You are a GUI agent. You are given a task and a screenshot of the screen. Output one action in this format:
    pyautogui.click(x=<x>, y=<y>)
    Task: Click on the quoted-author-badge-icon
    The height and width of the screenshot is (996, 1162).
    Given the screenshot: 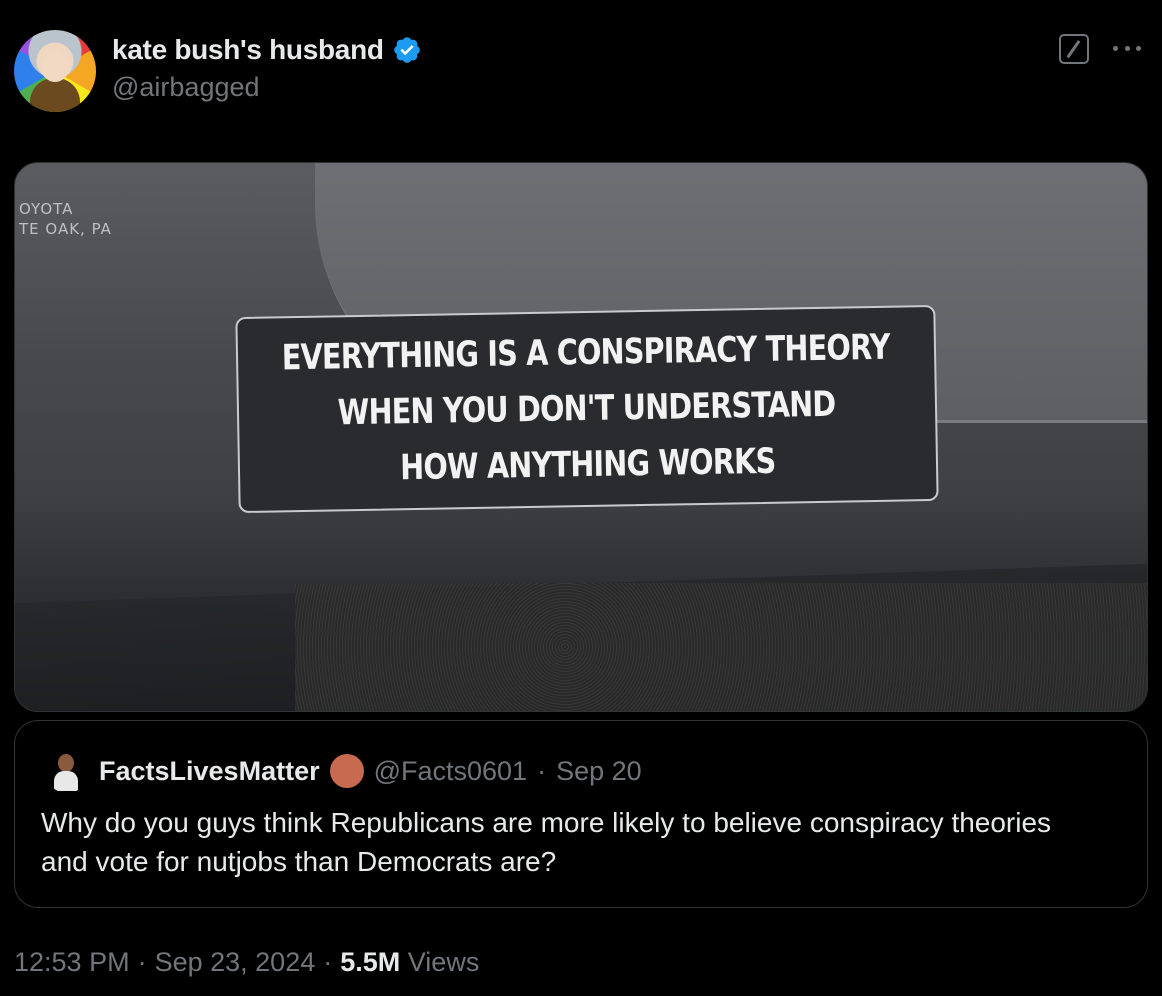 What is the action you would take?
    pyautogui.click(x=346, y=771)
    